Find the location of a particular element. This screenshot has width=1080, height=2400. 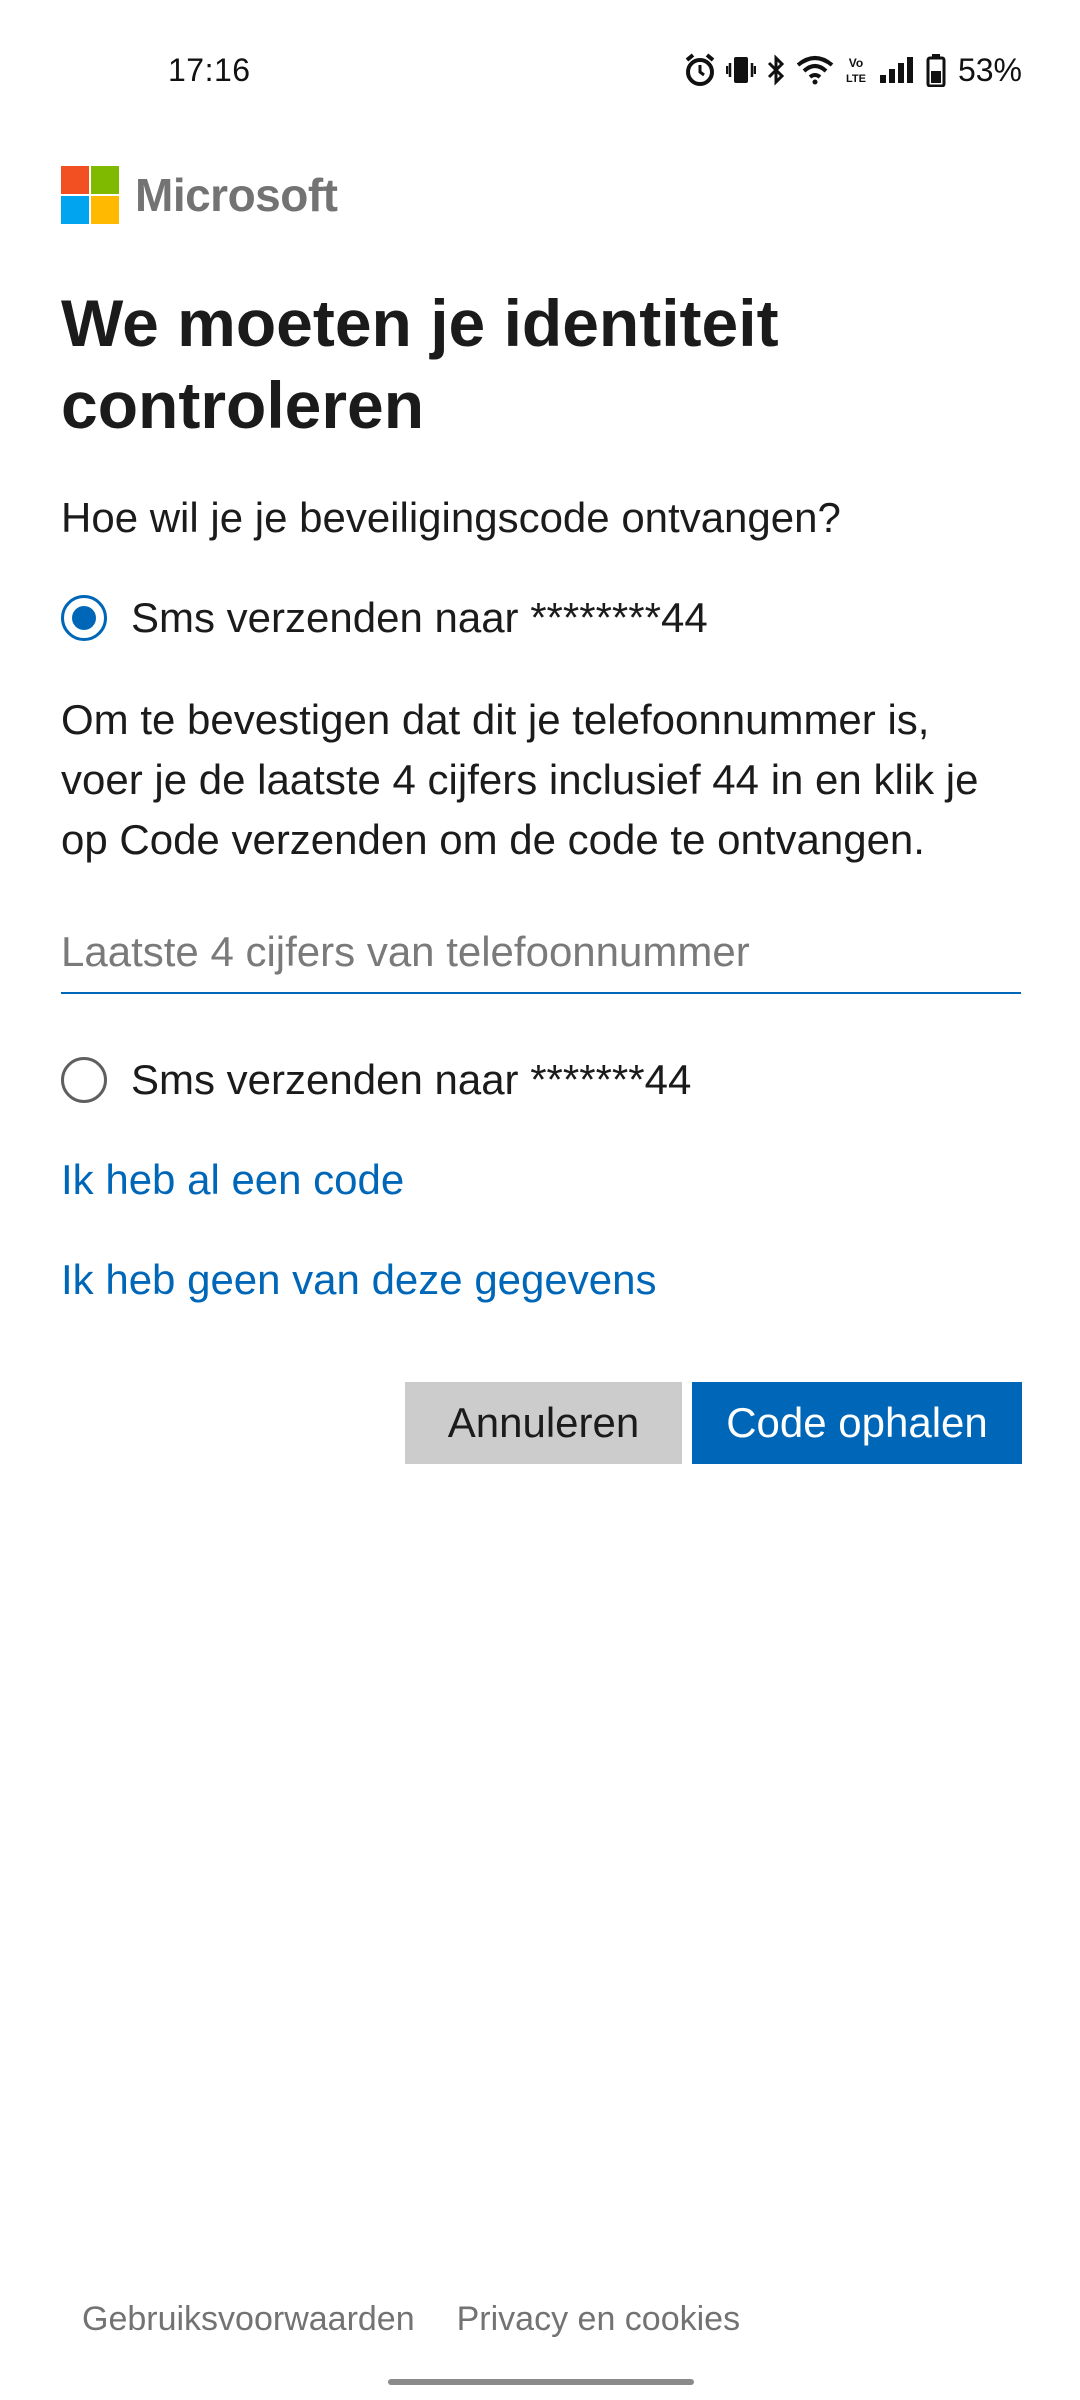

battery-percentage: 53% is located at coordinates (989, 69).